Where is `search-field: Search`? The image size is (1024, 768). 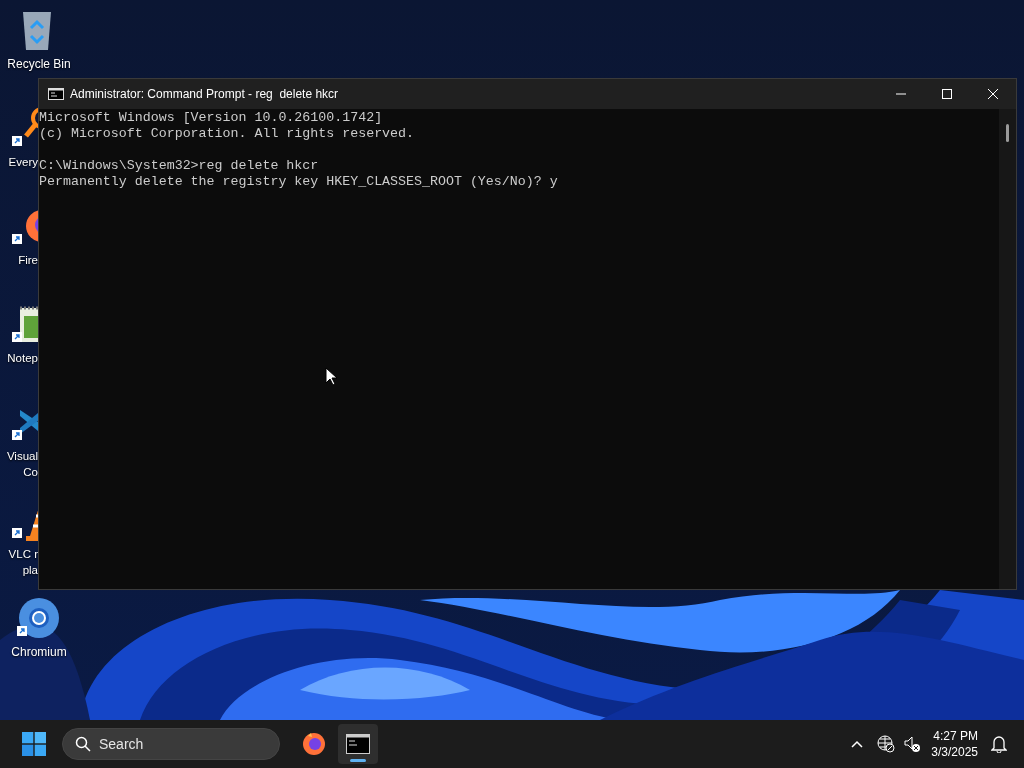 search-field: Search is located at coordinates (171, 744).